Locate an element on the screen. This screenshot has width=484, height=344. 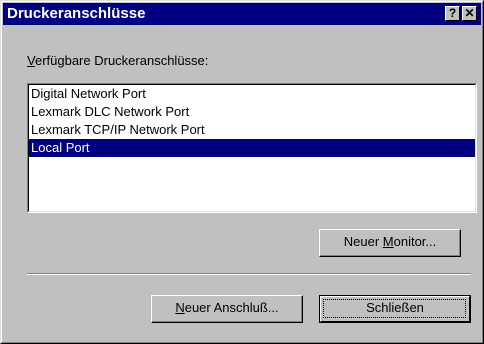
label-text: erfügbare Druckeranschlüsse: is located at coordinates (121, 60).